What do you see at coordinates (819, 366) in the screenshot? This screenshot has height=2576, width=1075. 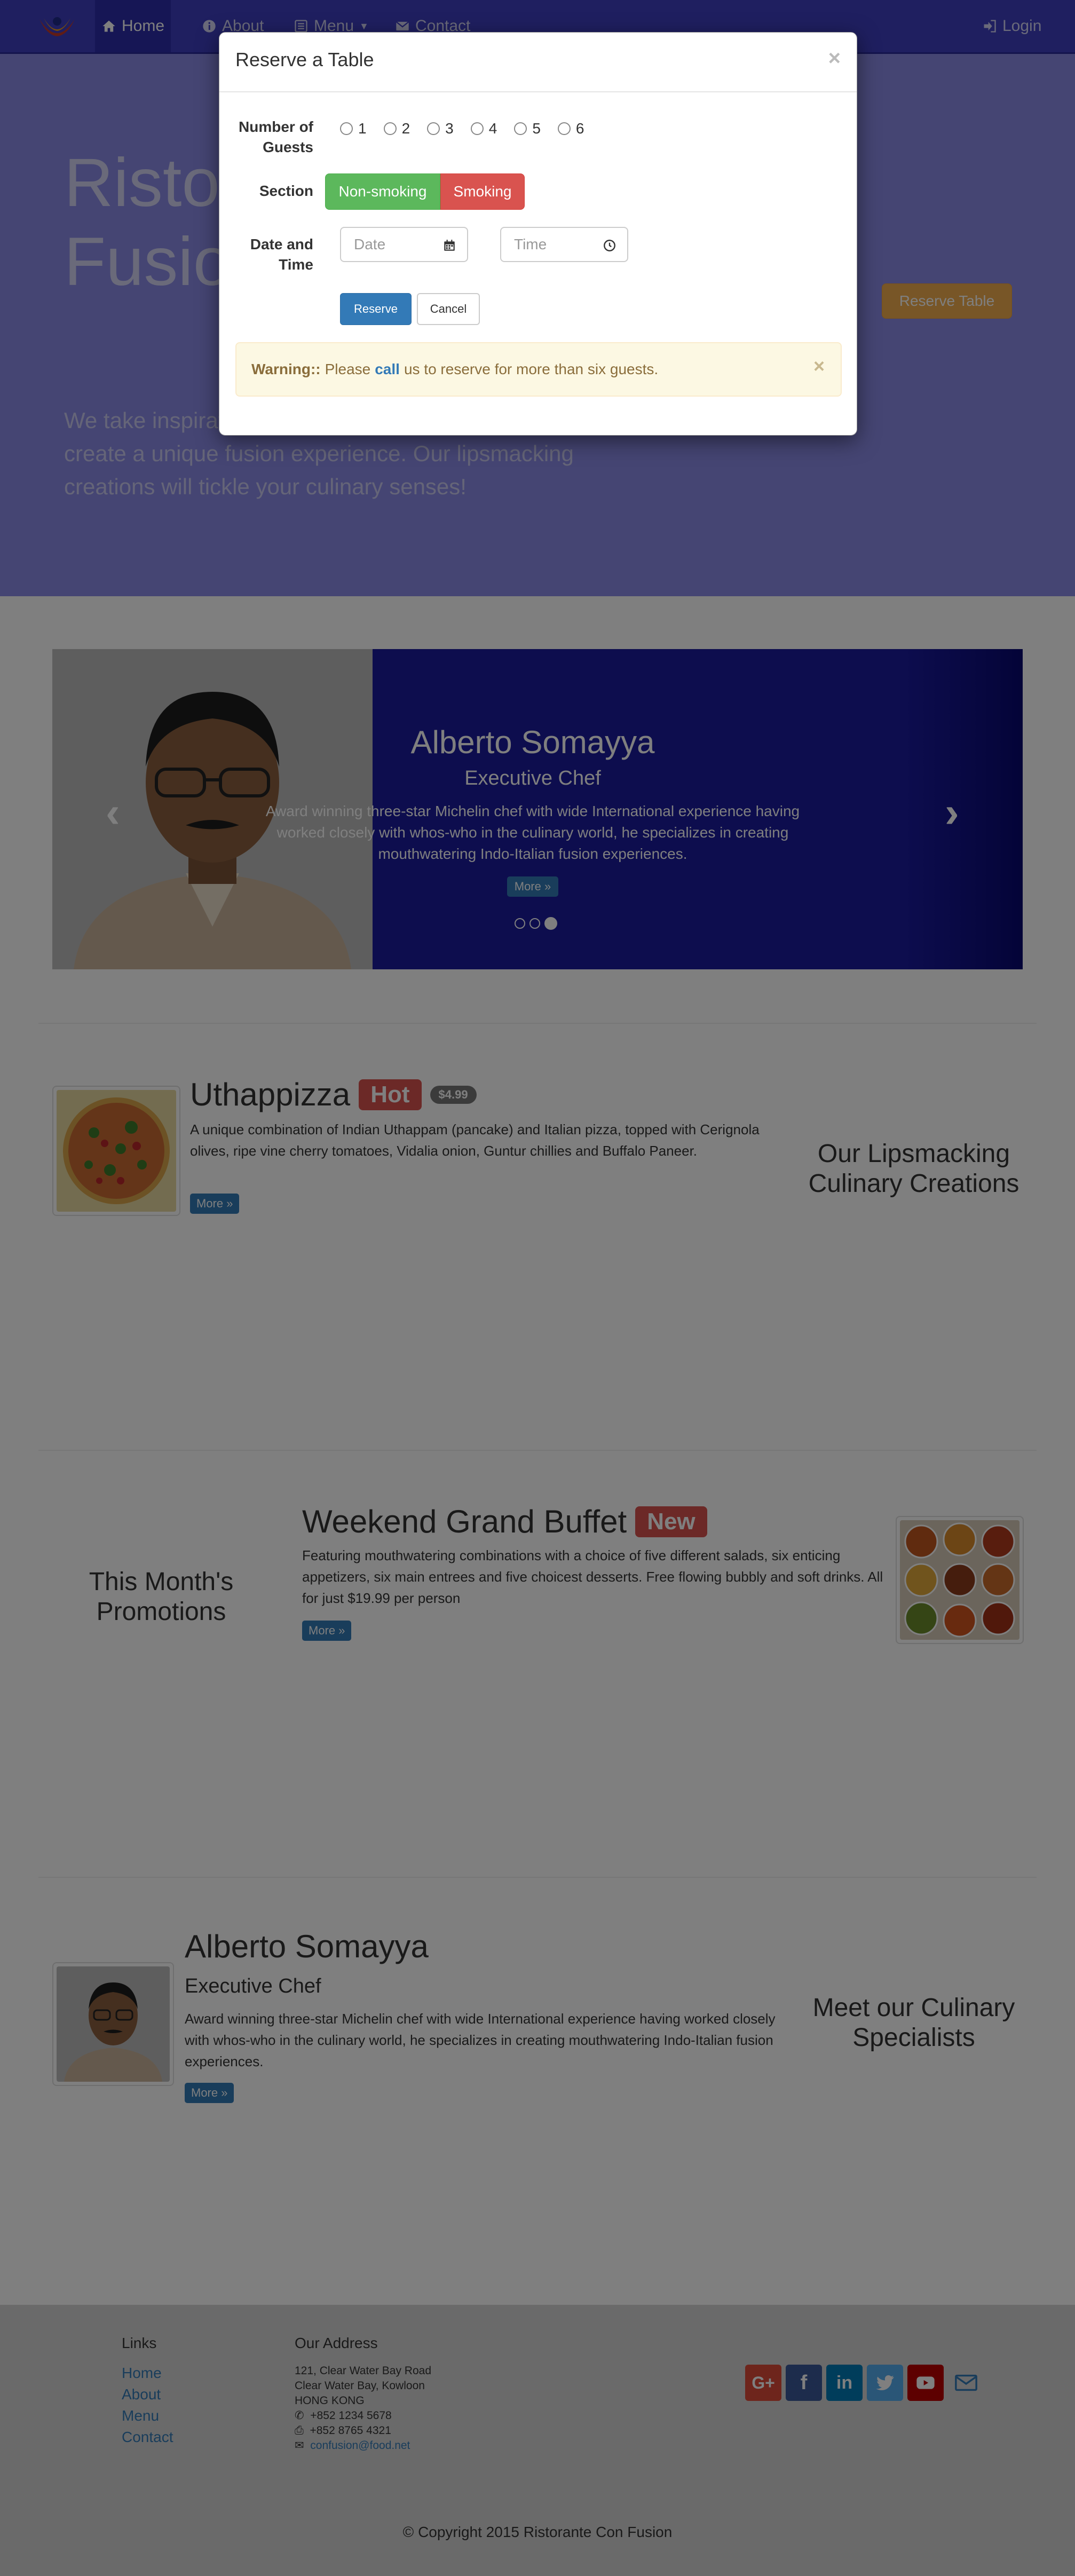 I see `alert-close-icon: ×` at bounding box center [819, 366].